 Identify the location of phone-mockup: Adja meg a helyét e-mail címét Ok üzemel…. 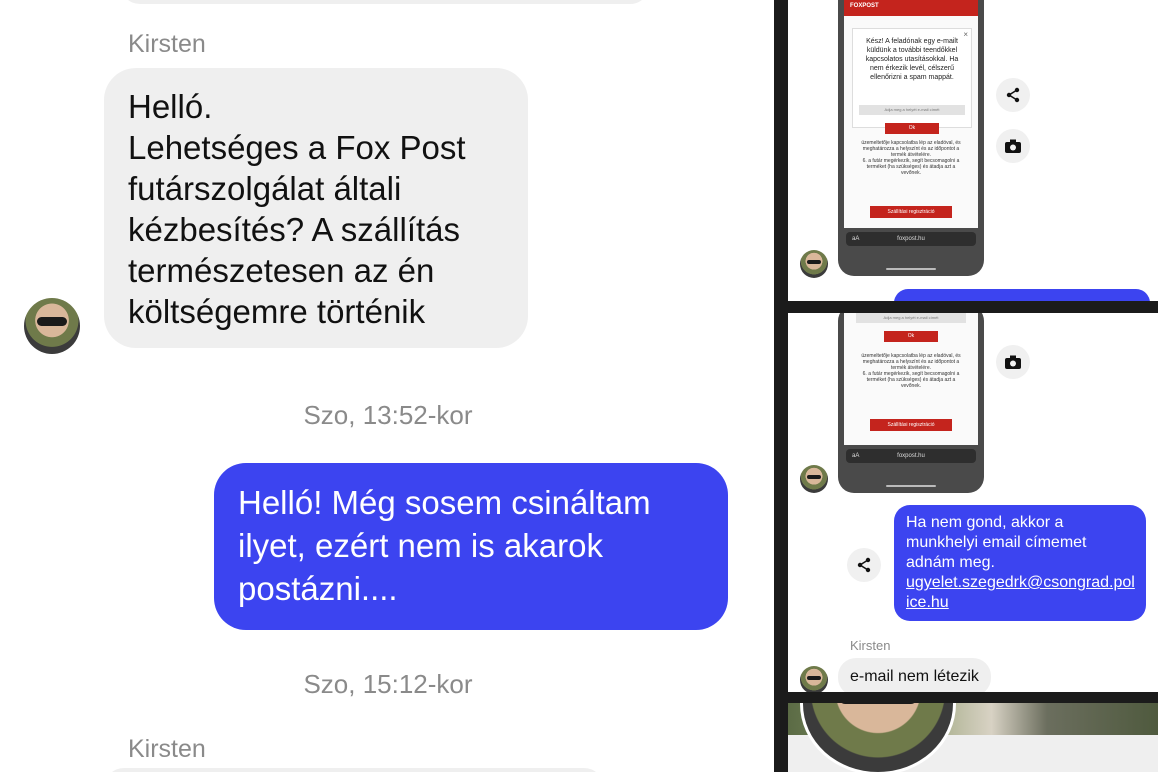
(911, 403).